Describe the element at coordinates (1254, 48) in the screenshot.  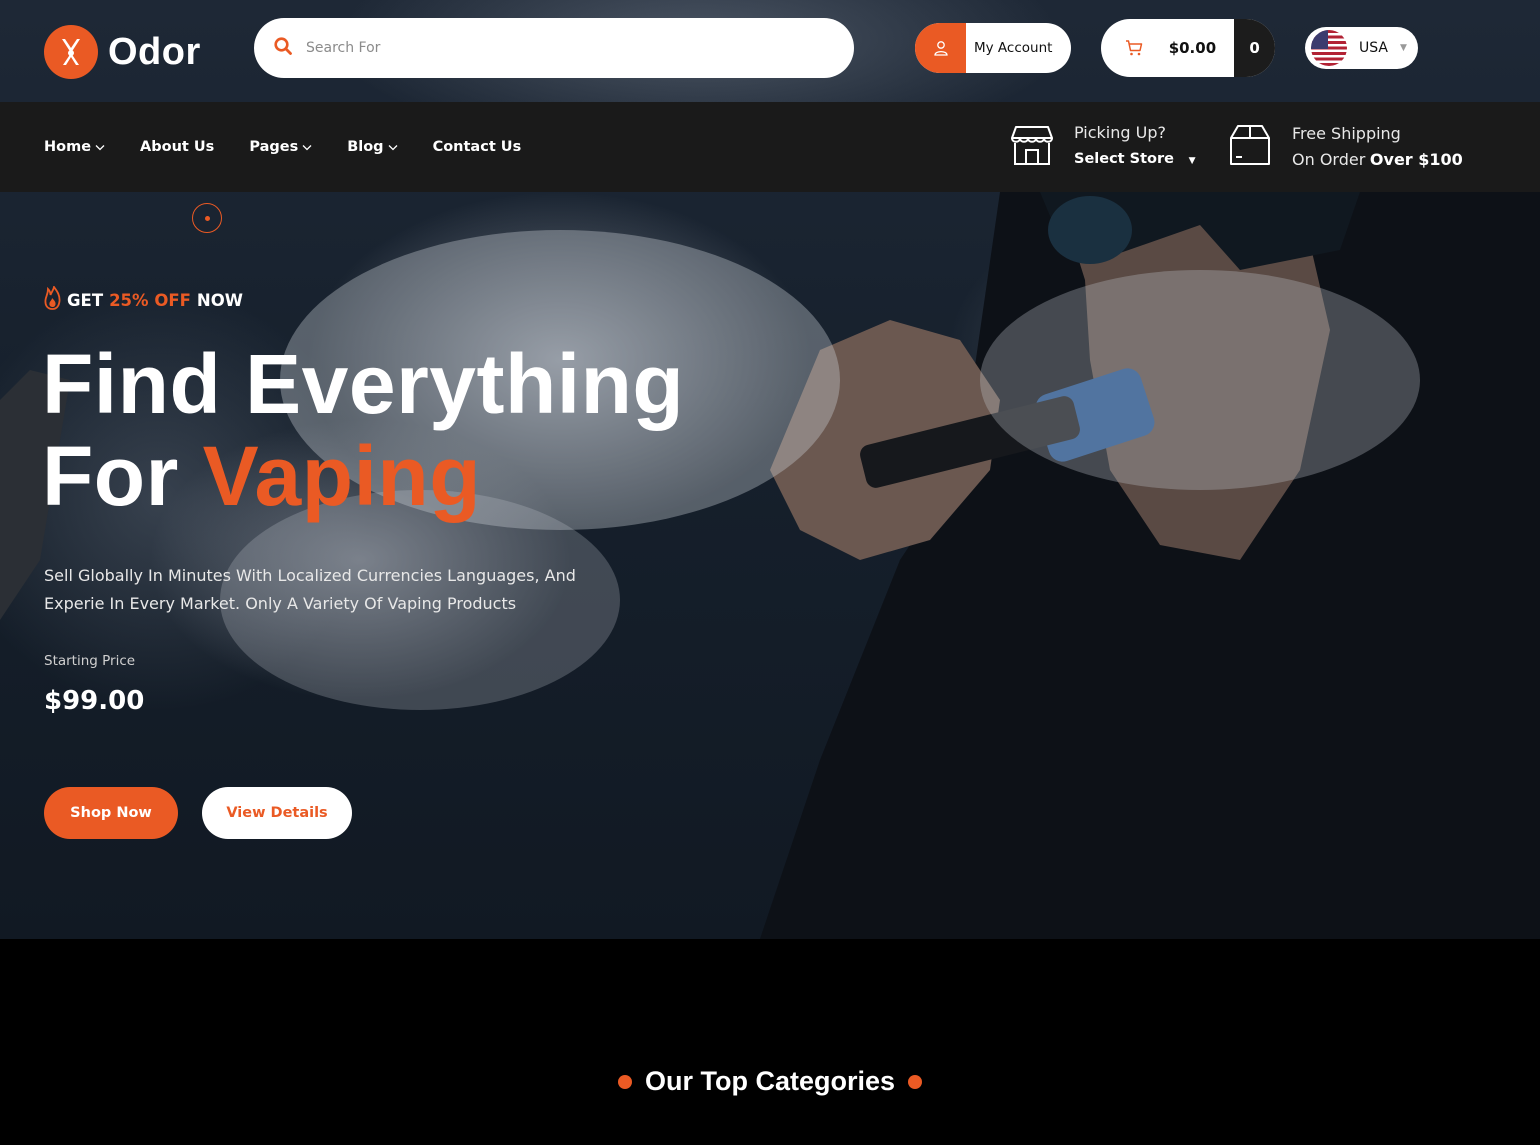
I see `cart-count-badge: 0` at that location.